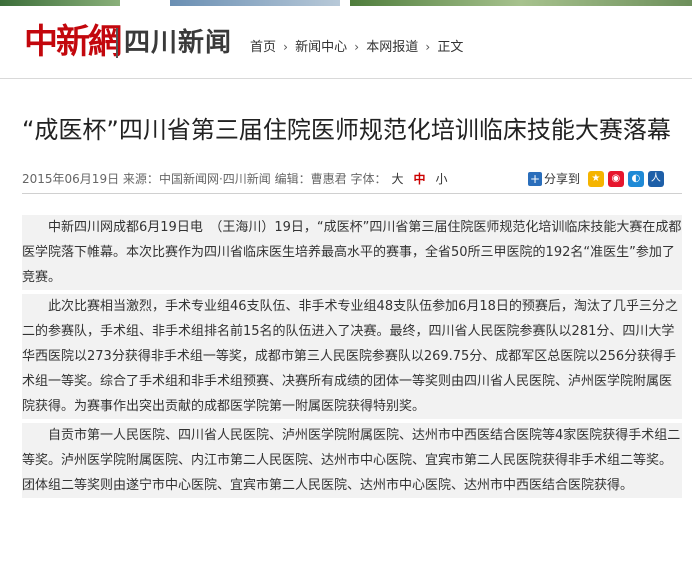 Image resolution: width=692 pixels, height=572 pixels. Describe the element at coordinates (178, 43) in the screenshot. I see `channel-logo: 四川新闻` at that location.